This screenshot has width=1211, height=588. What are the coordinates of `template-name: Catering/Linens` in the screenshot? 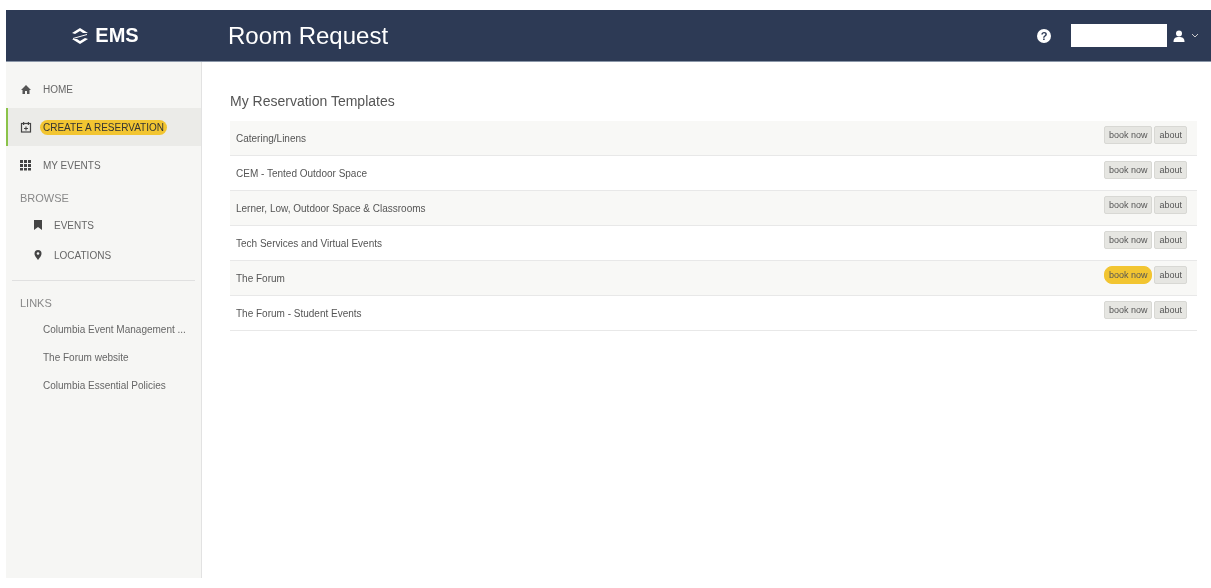 It's located at (272, 138).